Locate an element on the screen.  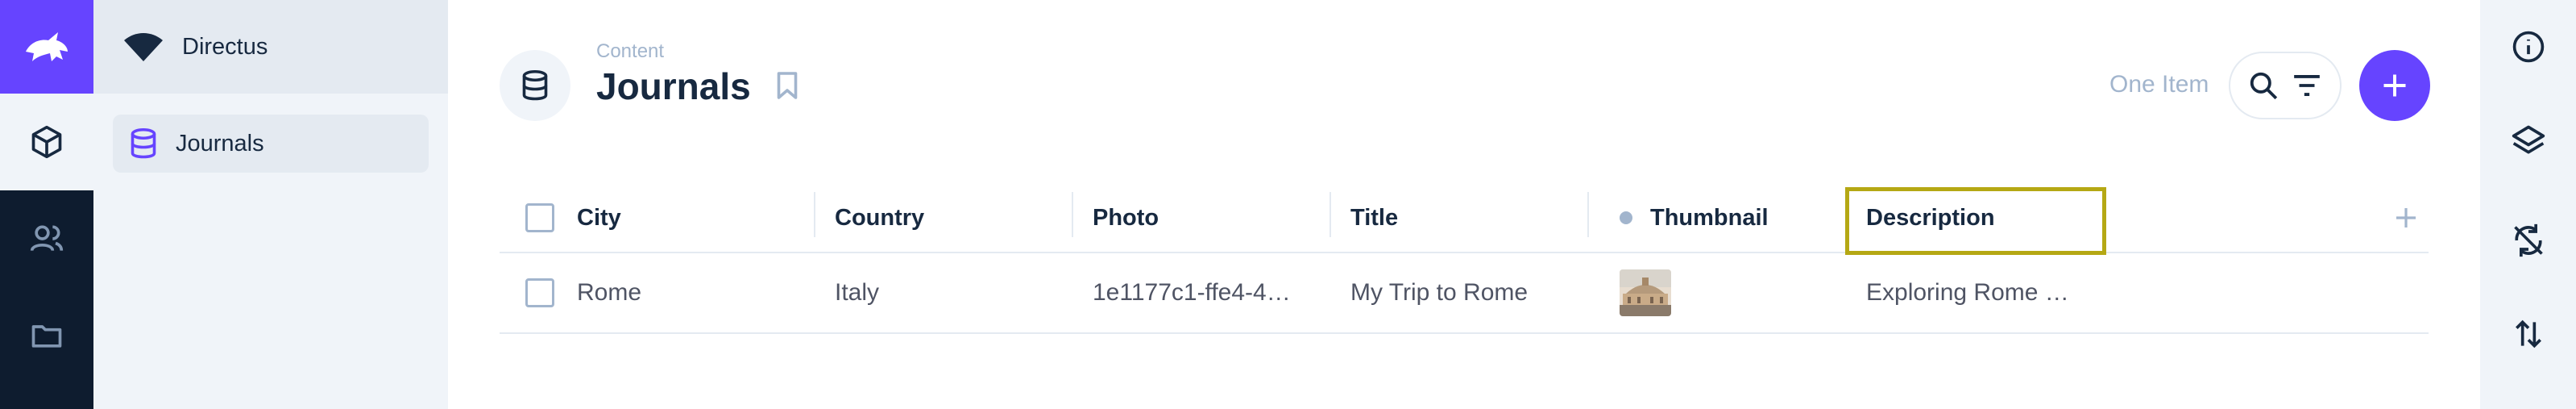
sidebar-sync-button is located at coordinates (2528, 241).